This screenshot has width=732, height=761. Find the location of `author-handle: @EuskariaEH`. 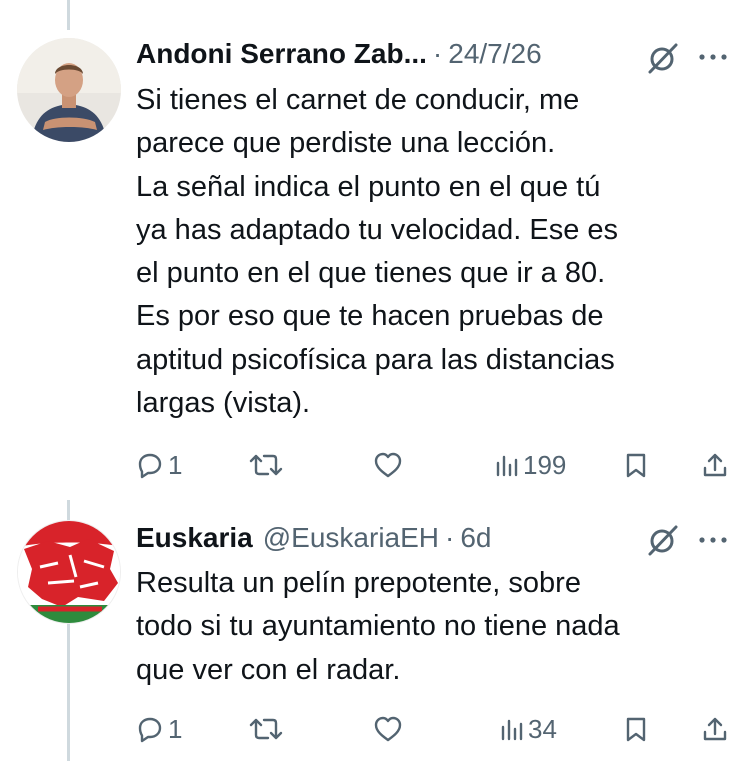

author-handle: @EuskariaEH is located at coordinates (351, 538).